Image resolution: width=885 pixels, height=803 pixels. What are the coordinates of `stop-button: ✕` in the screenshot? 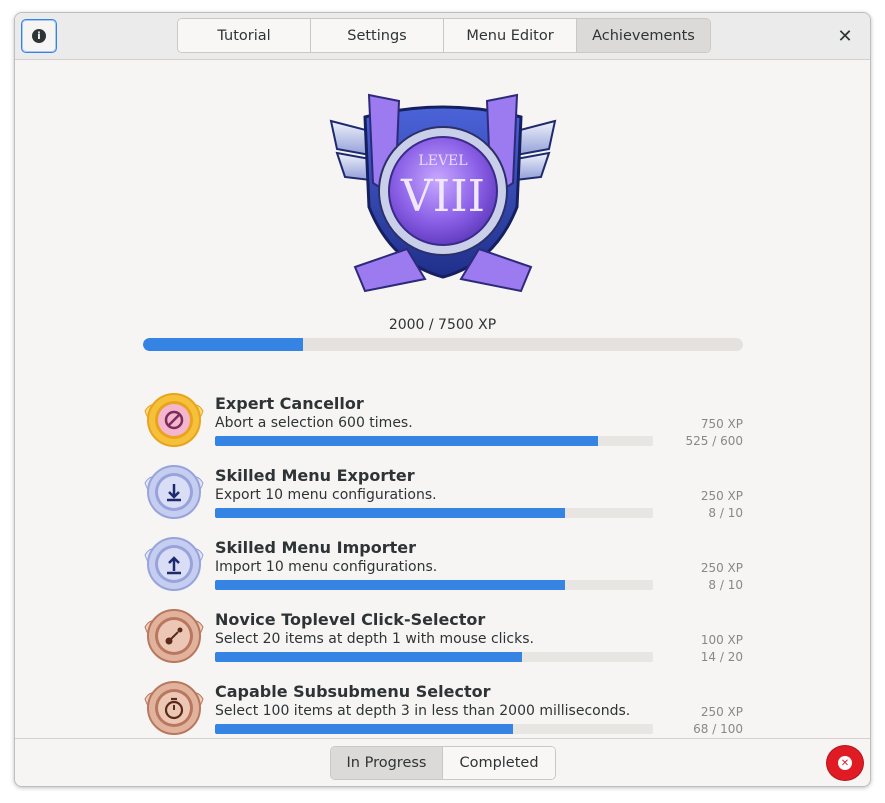 It's located at (845, 763).